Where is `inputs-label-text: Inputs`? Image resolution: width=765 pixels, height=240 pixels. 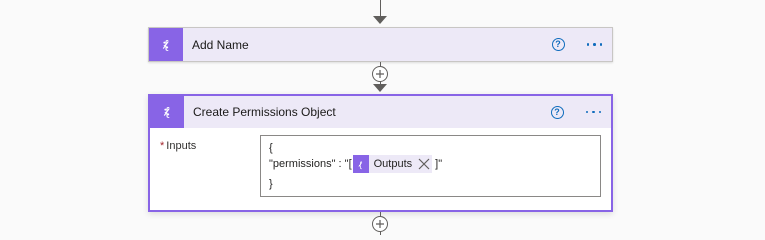 inputs-label-text: Inputs is located at coordinates (181, 146).